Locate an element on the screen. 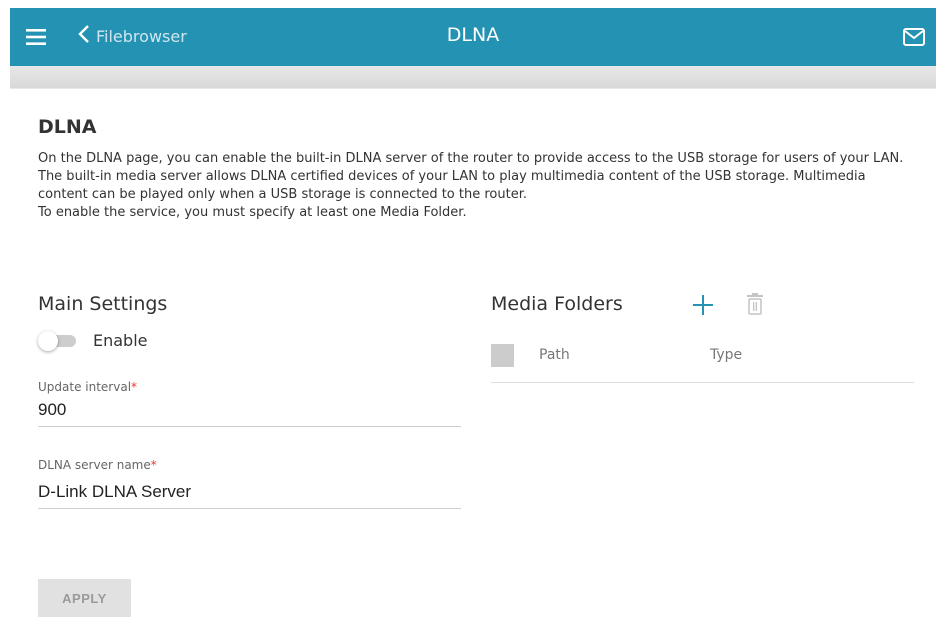 Image resolution: width=936 pixels, height=639 pixels. page-title: DLNA is located at coordinates (67, 127).